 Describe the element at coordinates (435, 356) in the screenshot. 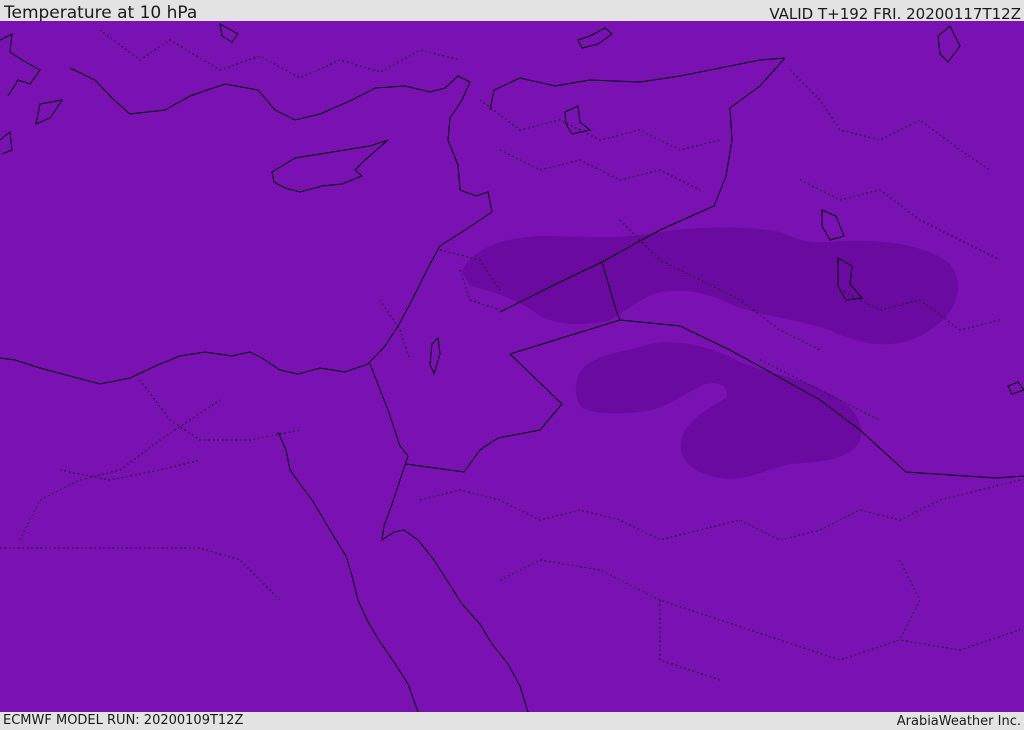

I see `coastline-dead-sea` at that location.